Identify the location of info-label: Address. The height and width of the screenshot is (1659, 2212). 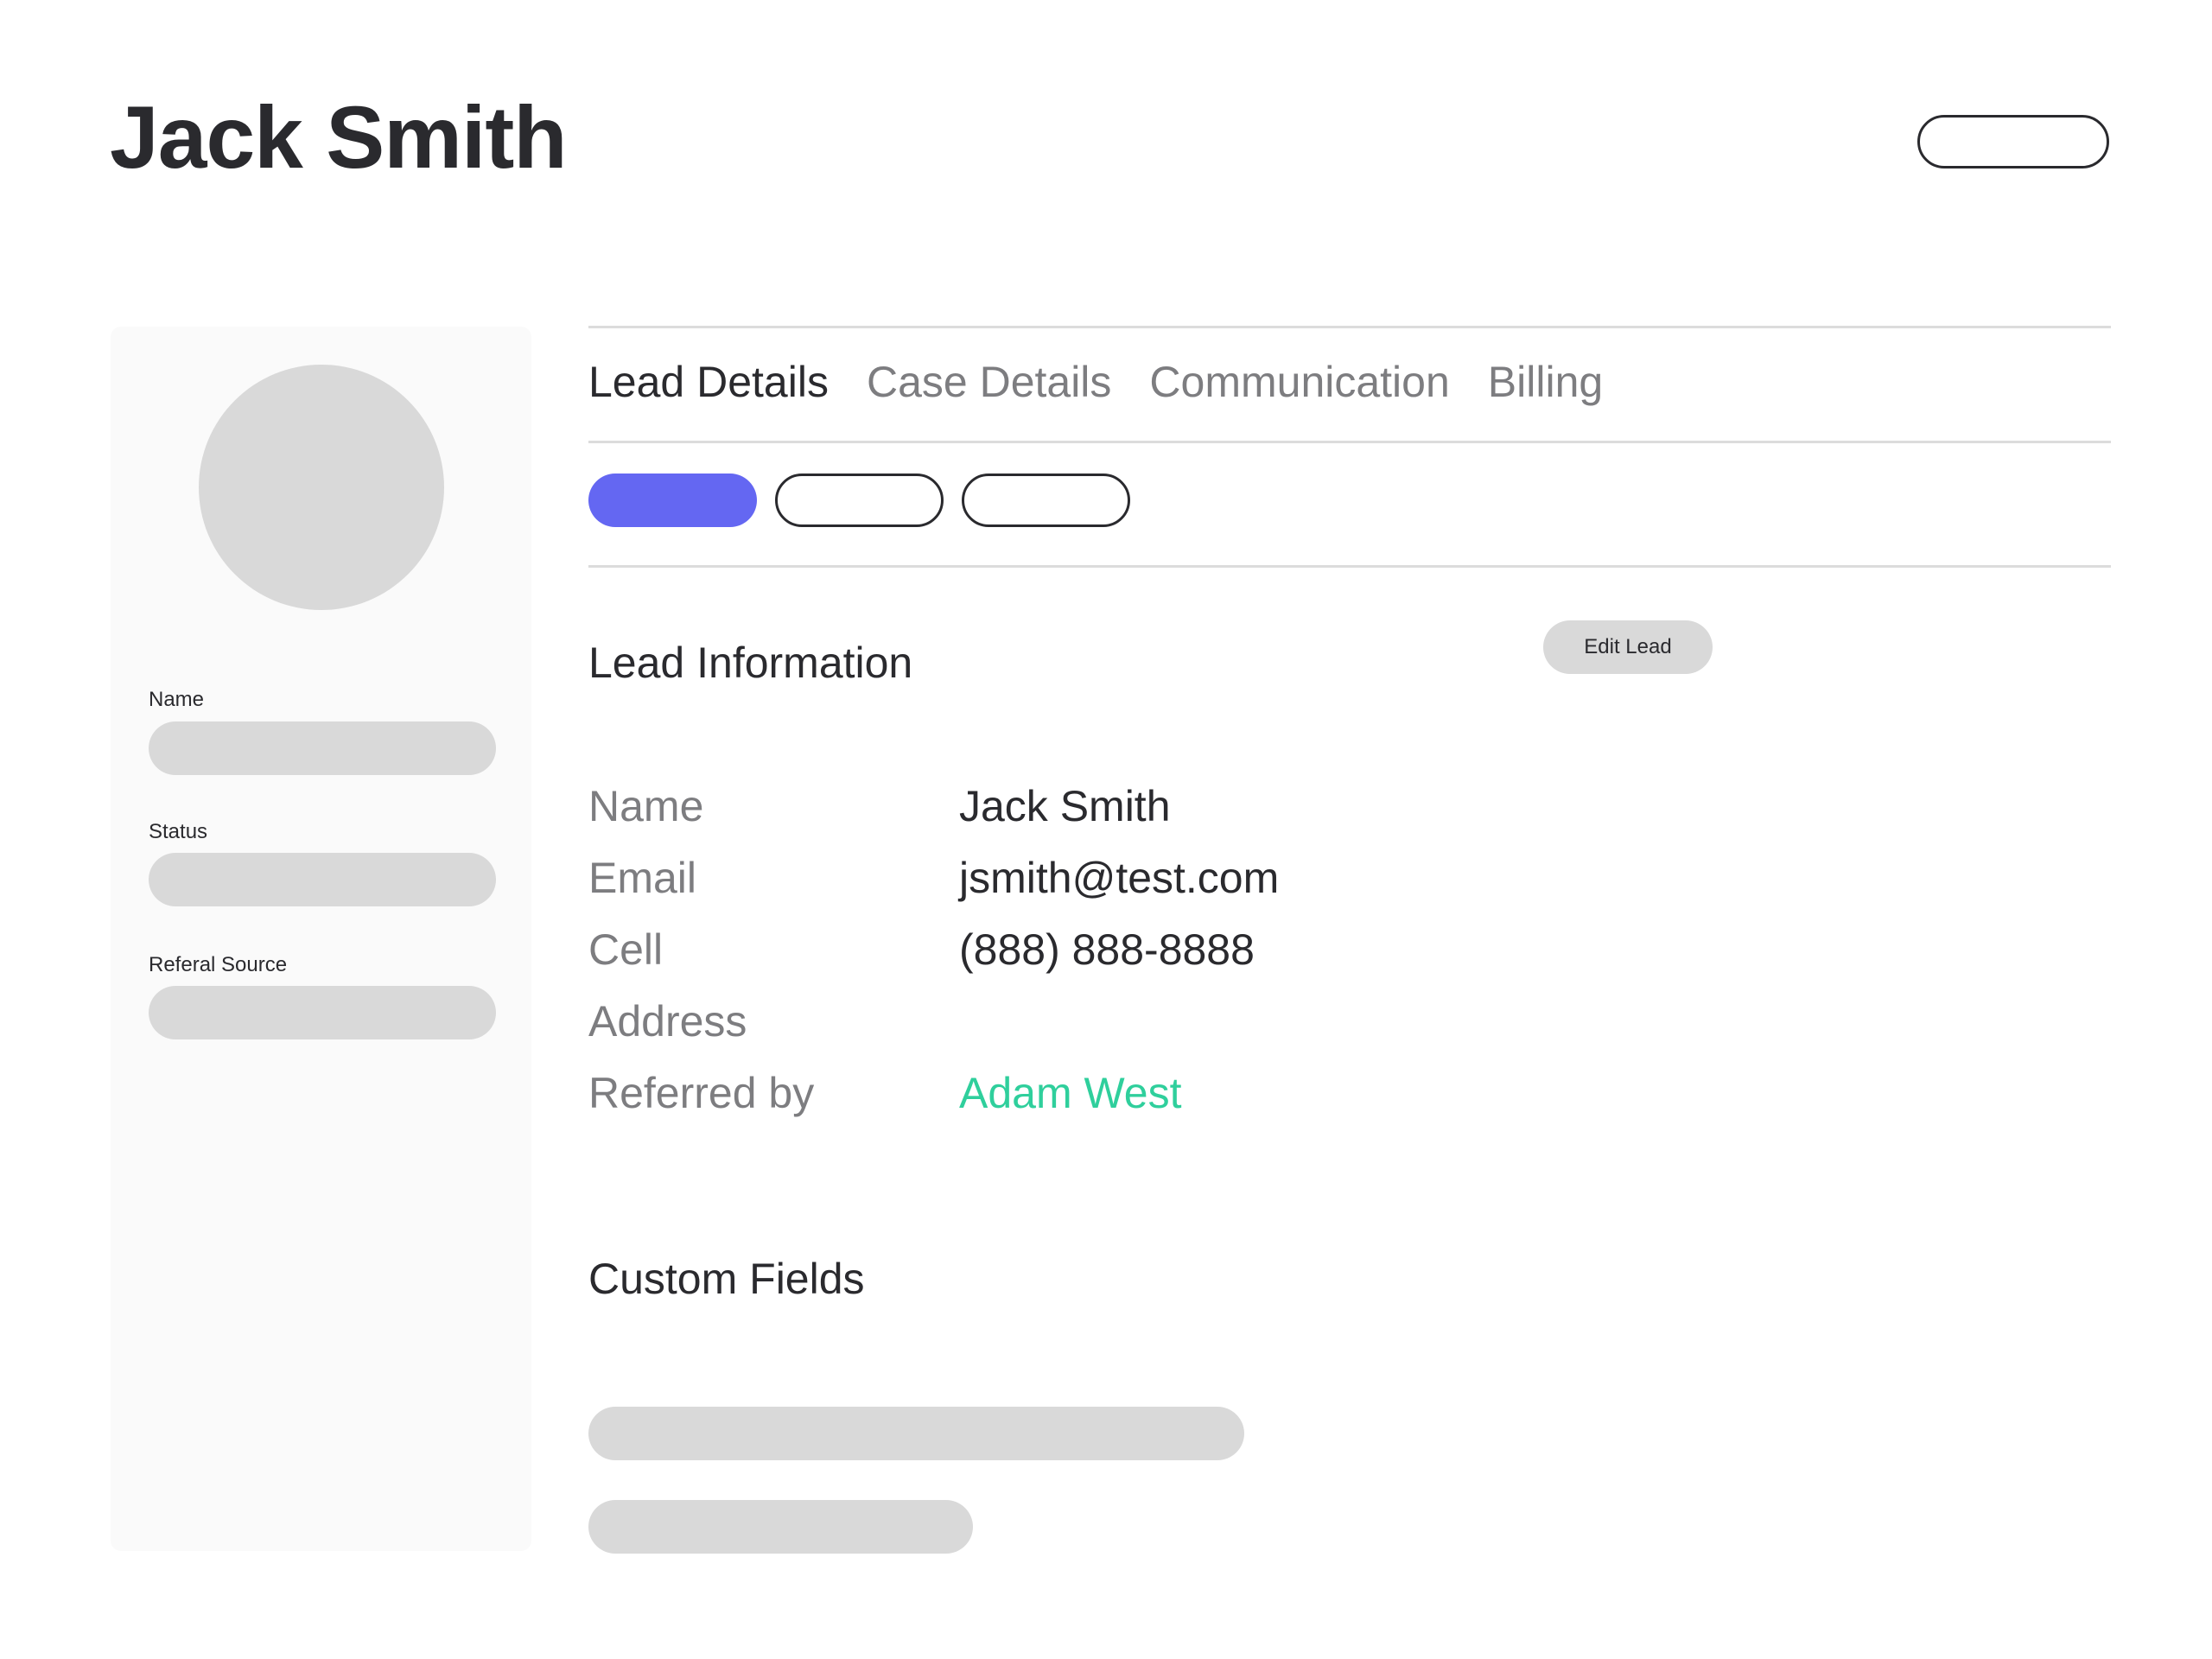
(667, 1021).